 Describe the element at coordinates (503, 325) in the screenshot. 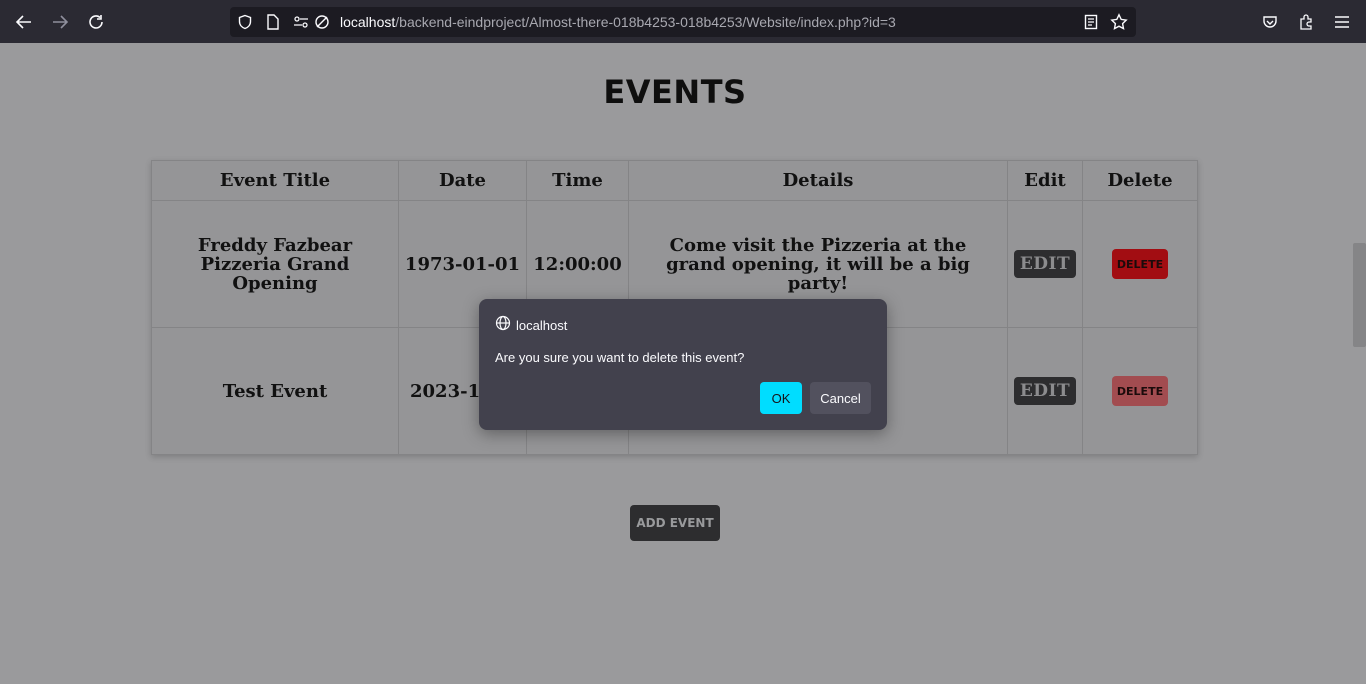

I see `globe-icon` at that location.